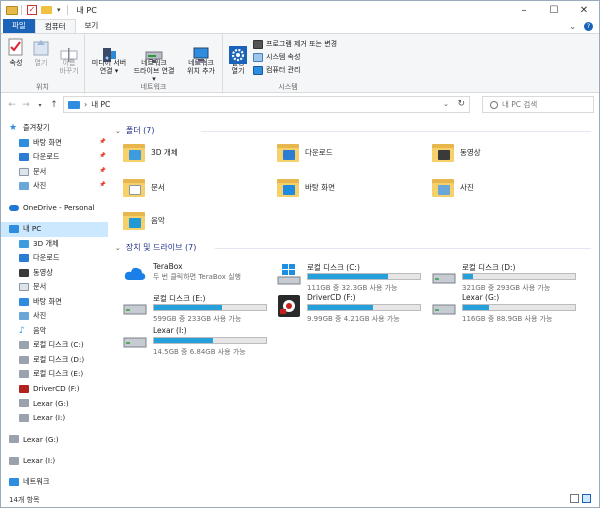 The image size is (600, 508). What do you see at coordinates (54, 128) in the screenshot?
I see `sidebar-item: ★ 즐겨찾기` at bounding box center [54, 128].